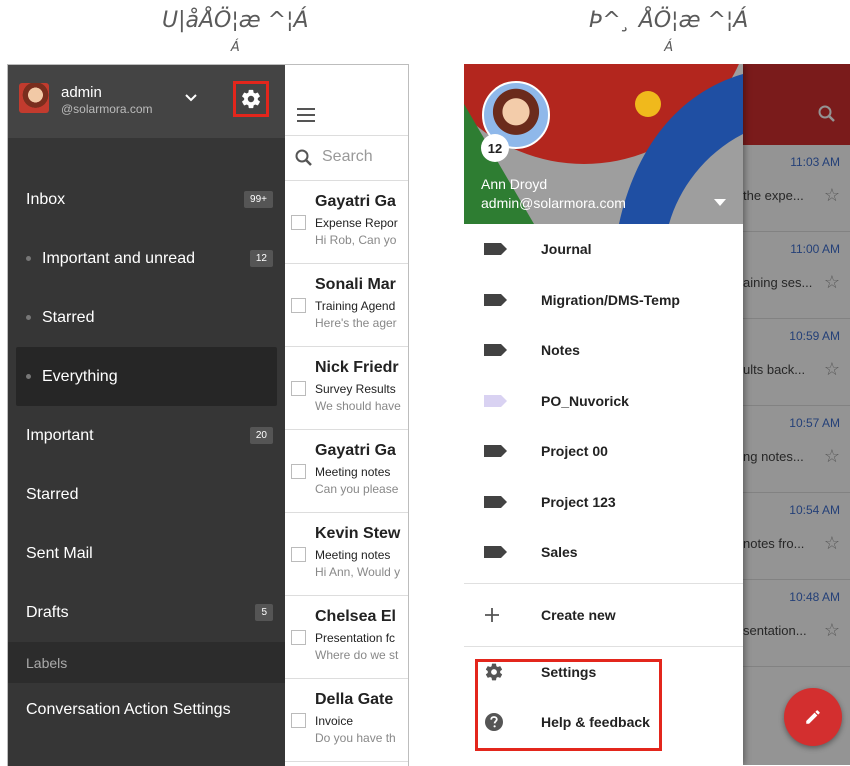 The width and height of the screenshot is (850, 766). I want to click on create-new-label: Create new, so click(578, 614).